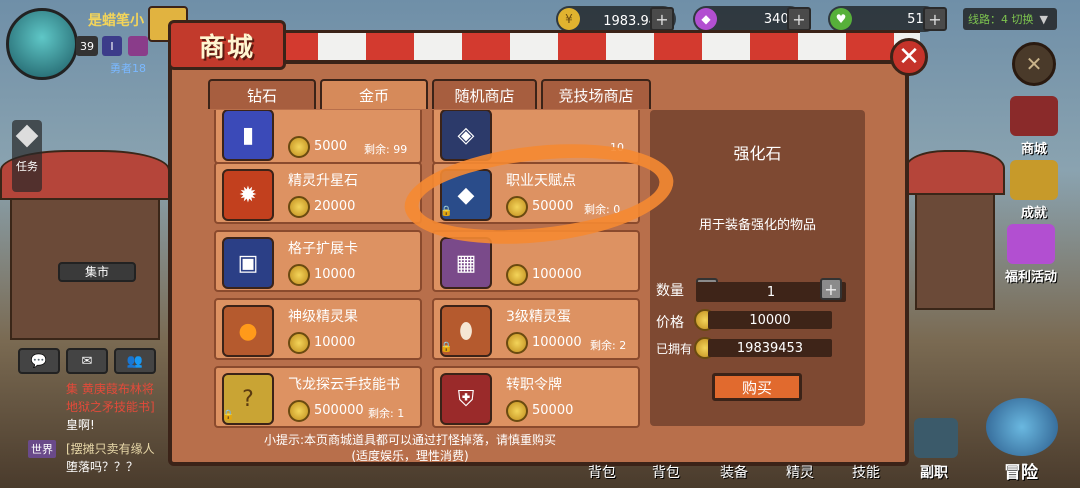 The height and width of the screenshot is (488, 1080). Describe the element at coordinates (536, 397) in the screenshot. I see `list-item: ⛨ 转职令牌 50000` at that location.